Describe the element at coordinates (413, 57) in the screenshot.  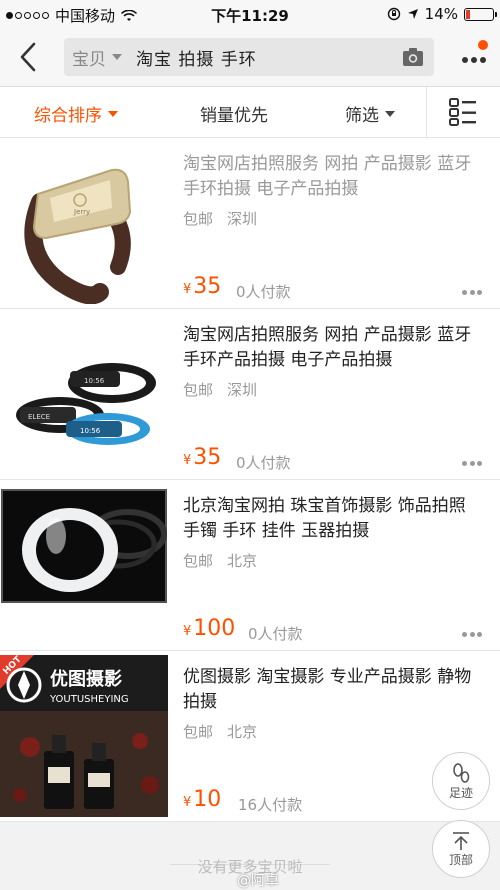
I see `camera-icon` at that location.